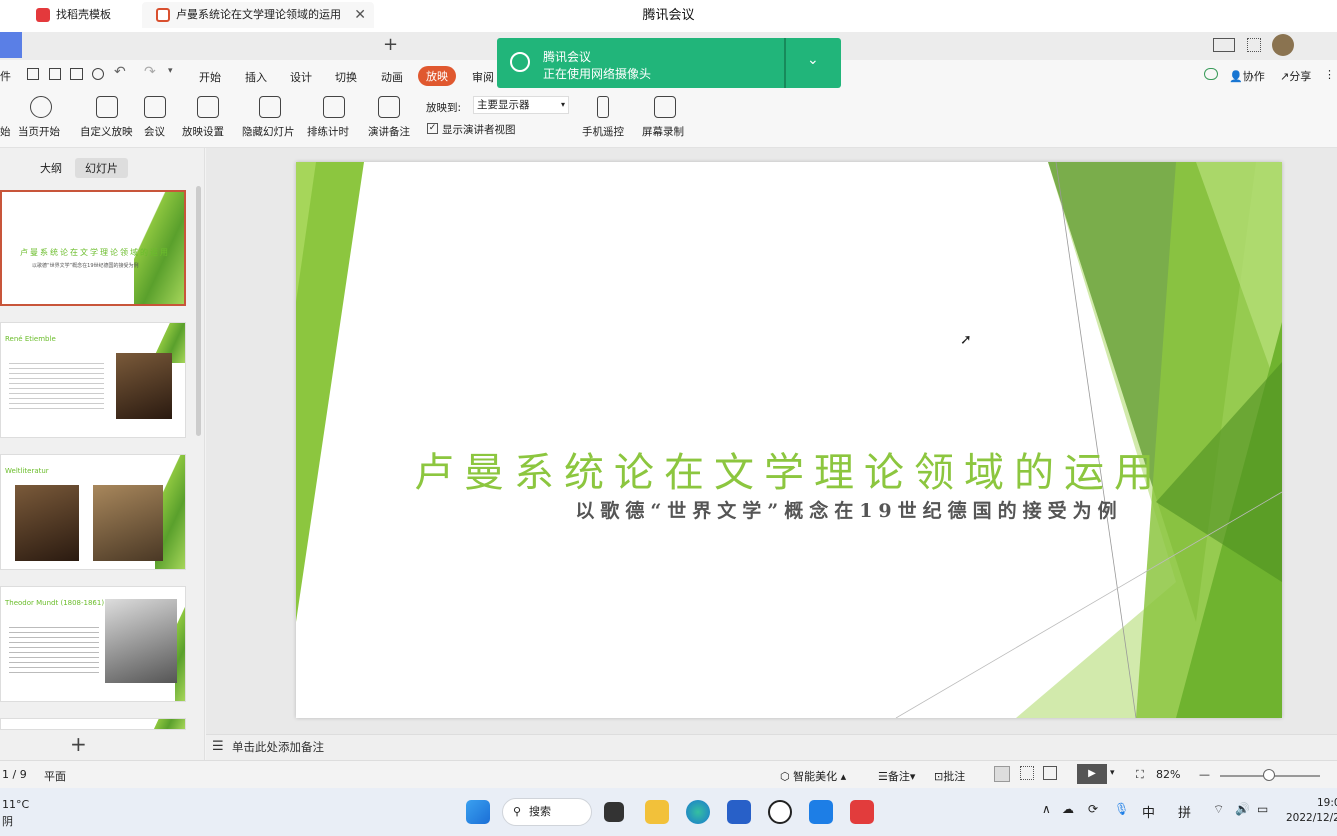  What do you see at coordinates (1211, 74) in the screenshot?
I see `cloud-sync-icon` at bounding box center [1211, 74].